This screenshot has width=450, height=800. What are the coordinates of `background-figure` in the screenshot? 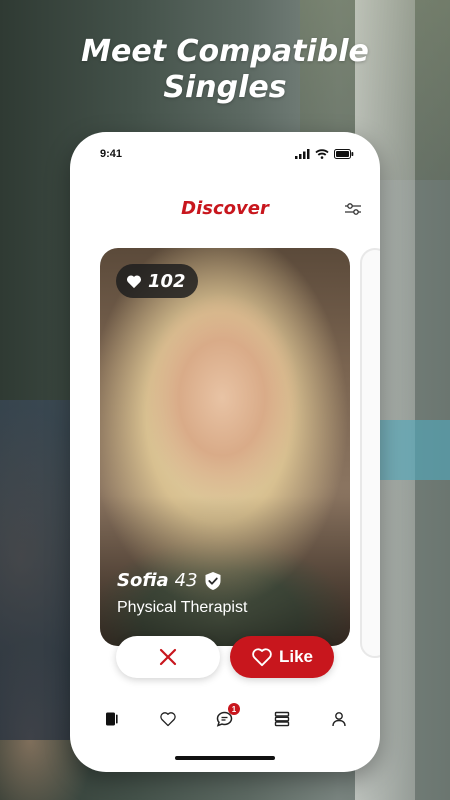 It's located at (35, 570).